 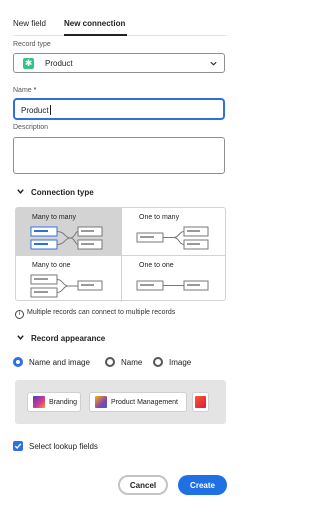 What do you see at coordinates (29, 27) in the screenshot?
I see `tab-new-field: New field` at bounding box center [29, 27].